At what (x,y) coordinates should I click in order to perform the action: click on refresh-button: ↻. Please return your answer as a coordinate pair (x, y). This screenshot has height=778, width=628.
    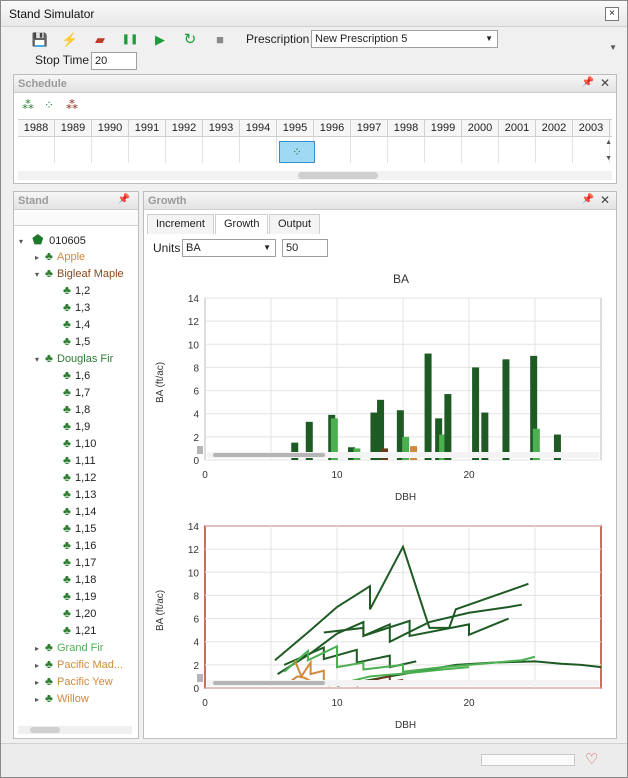
    Looking at the image, I should click on (190, 40).